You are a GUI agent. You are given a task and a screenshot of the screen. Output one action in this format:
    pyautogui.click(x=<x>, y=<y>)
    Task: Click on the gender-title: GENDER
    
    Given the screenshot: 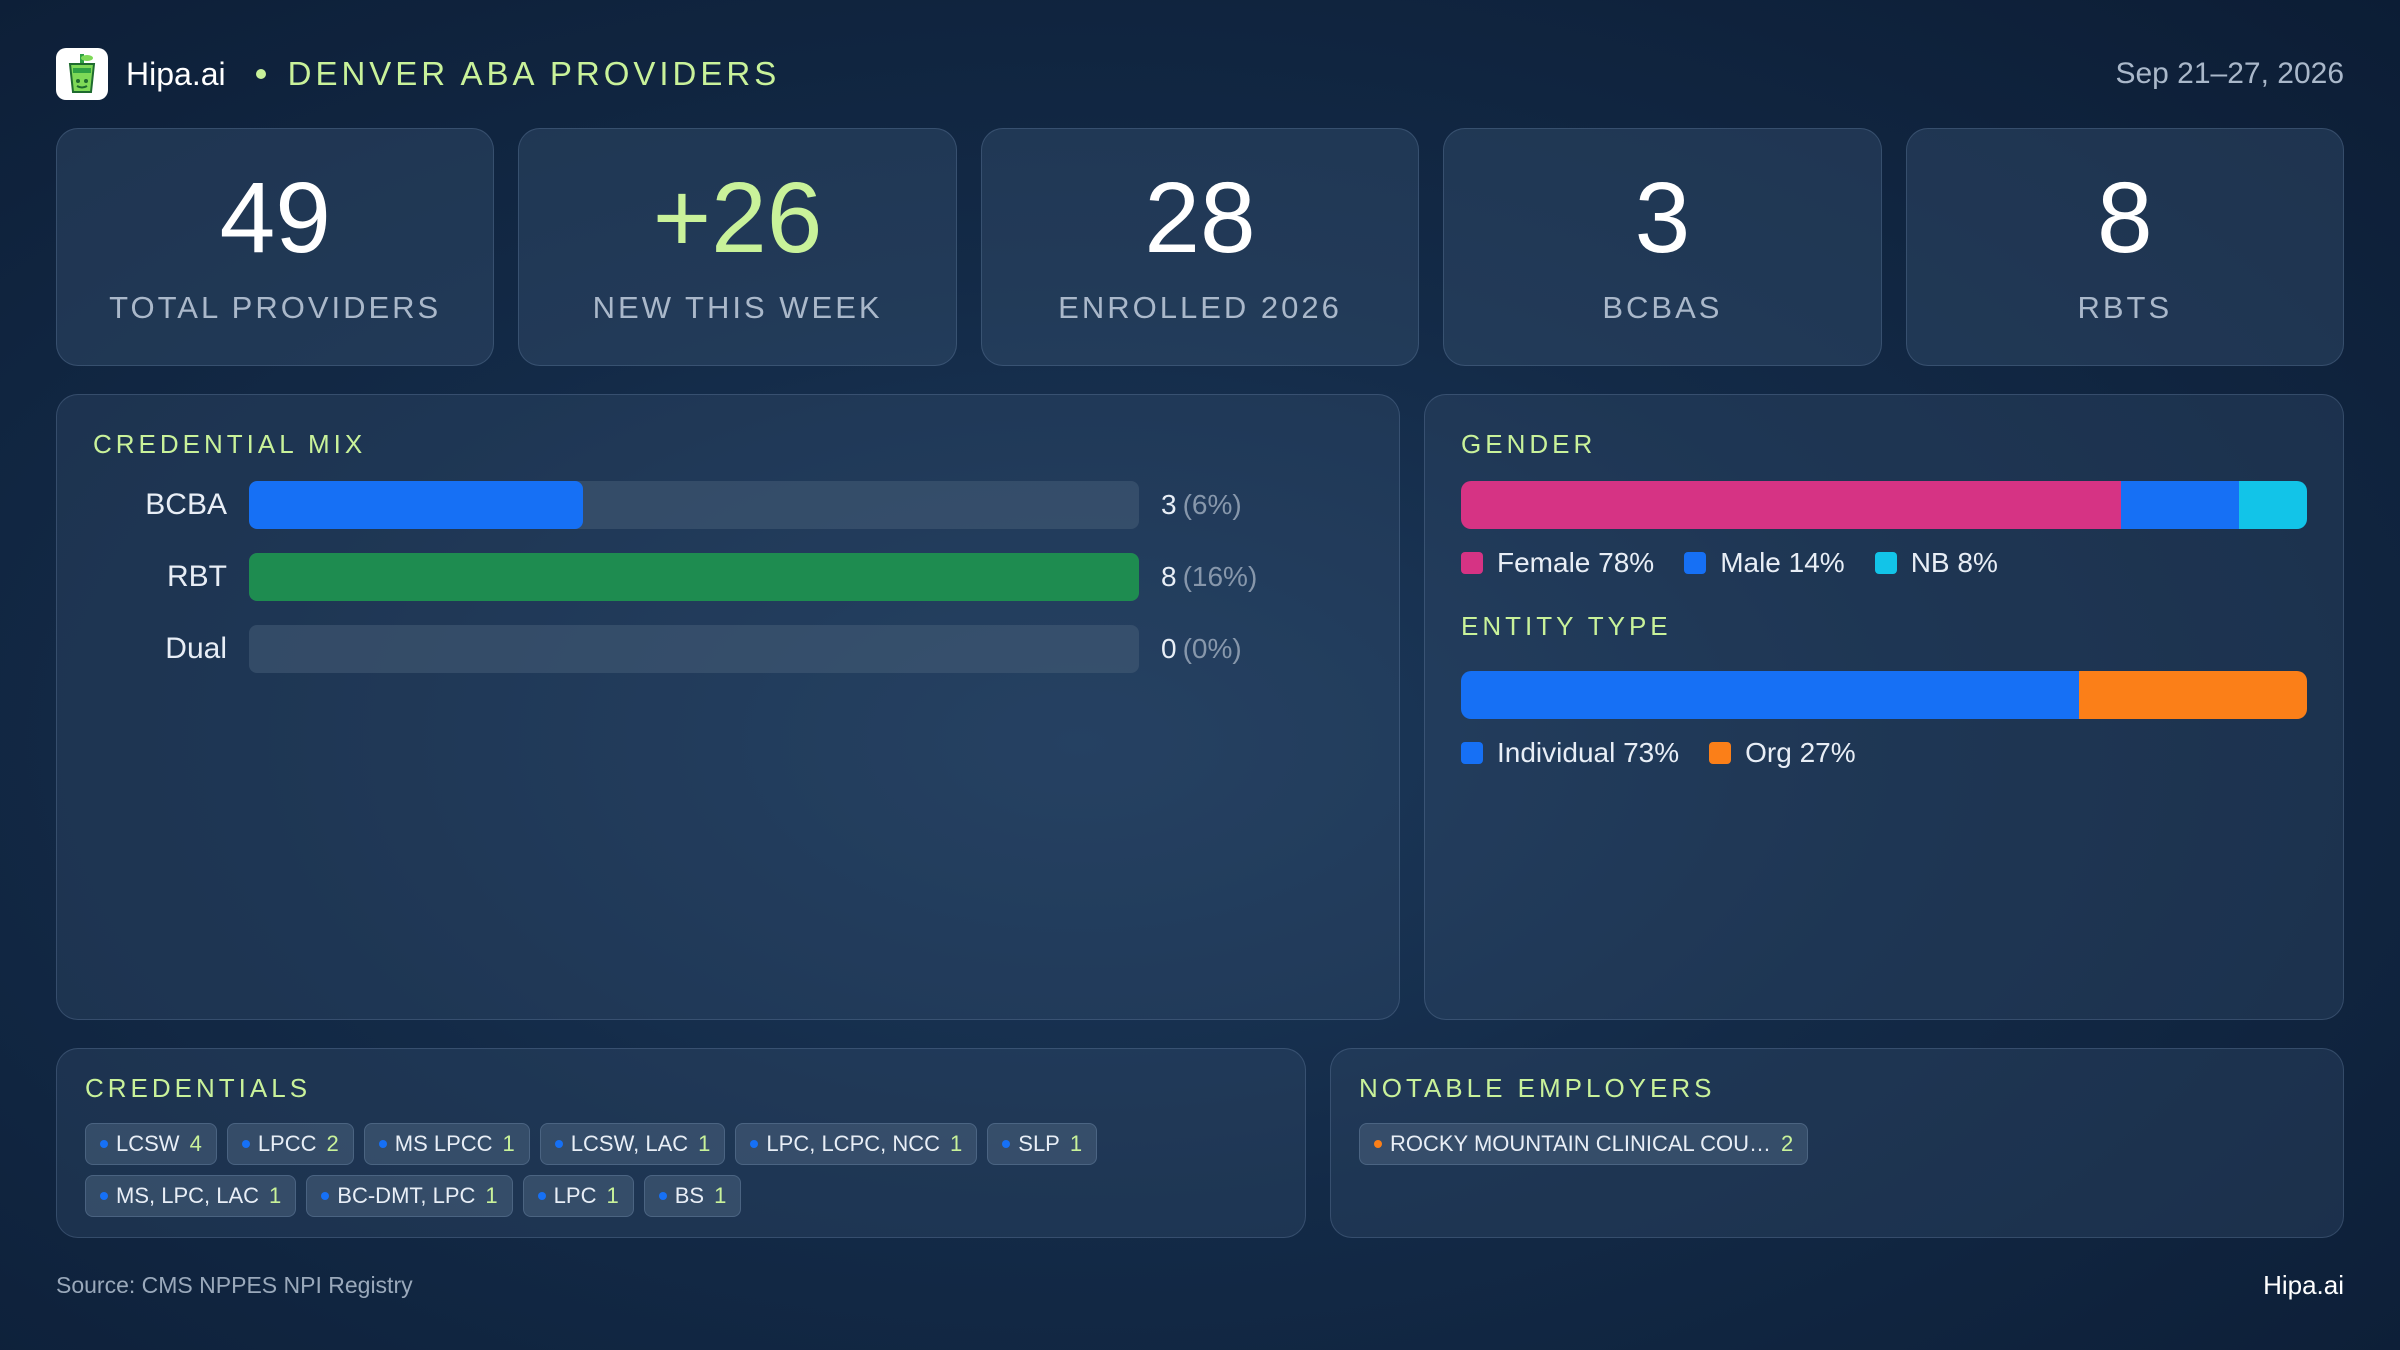 What is the action you would take?
    pyautogui.click(x=1529, y=444)
    